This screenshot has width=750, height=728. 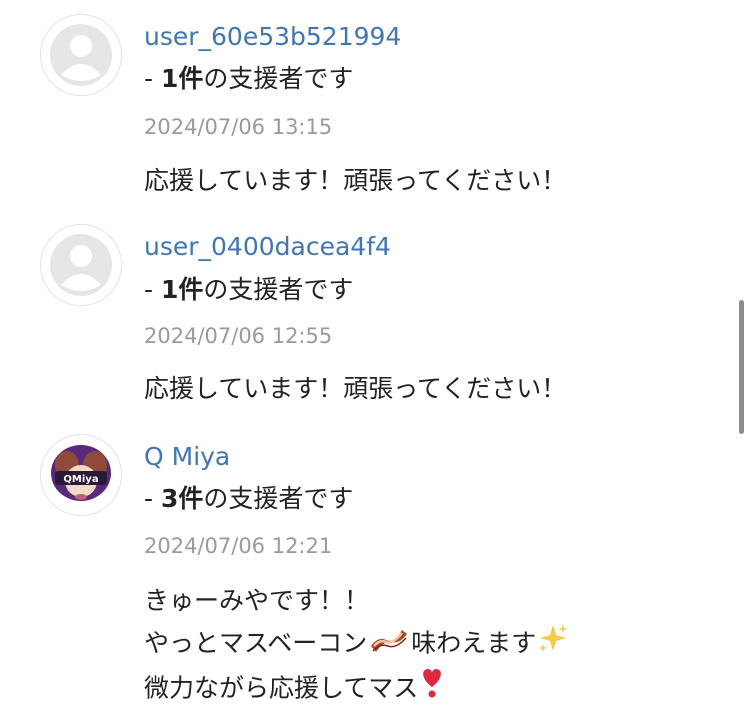 What do you see at coordinates (741, 367) in the screenshot?
I see `scrollbar` at bounding box center [741, 367].